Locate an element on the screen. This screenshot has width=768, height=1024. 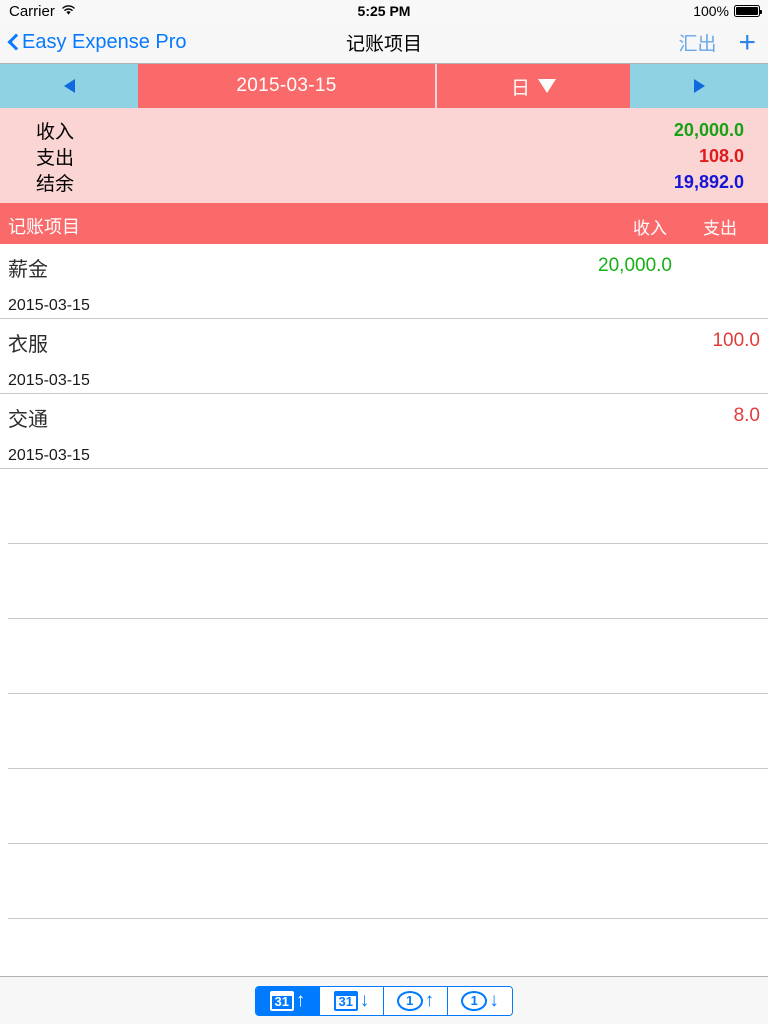
previous-period-button is located at coordinates (69, 86).